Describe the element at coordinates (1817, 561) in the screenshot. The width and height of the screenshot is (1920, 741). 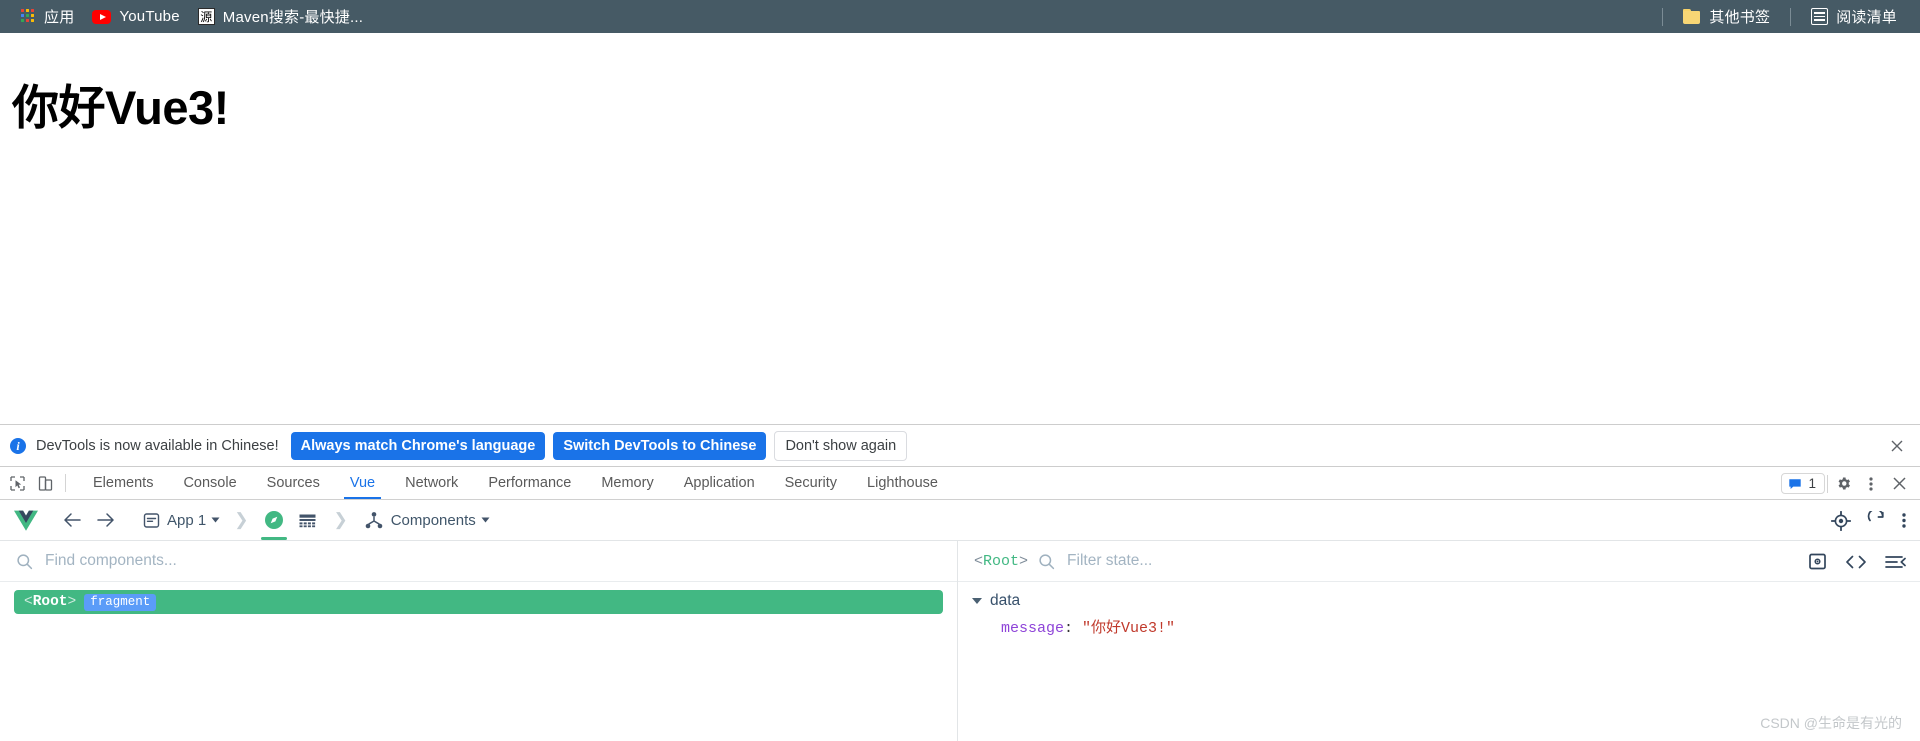
I see `inspect-preview-icon` at that location.